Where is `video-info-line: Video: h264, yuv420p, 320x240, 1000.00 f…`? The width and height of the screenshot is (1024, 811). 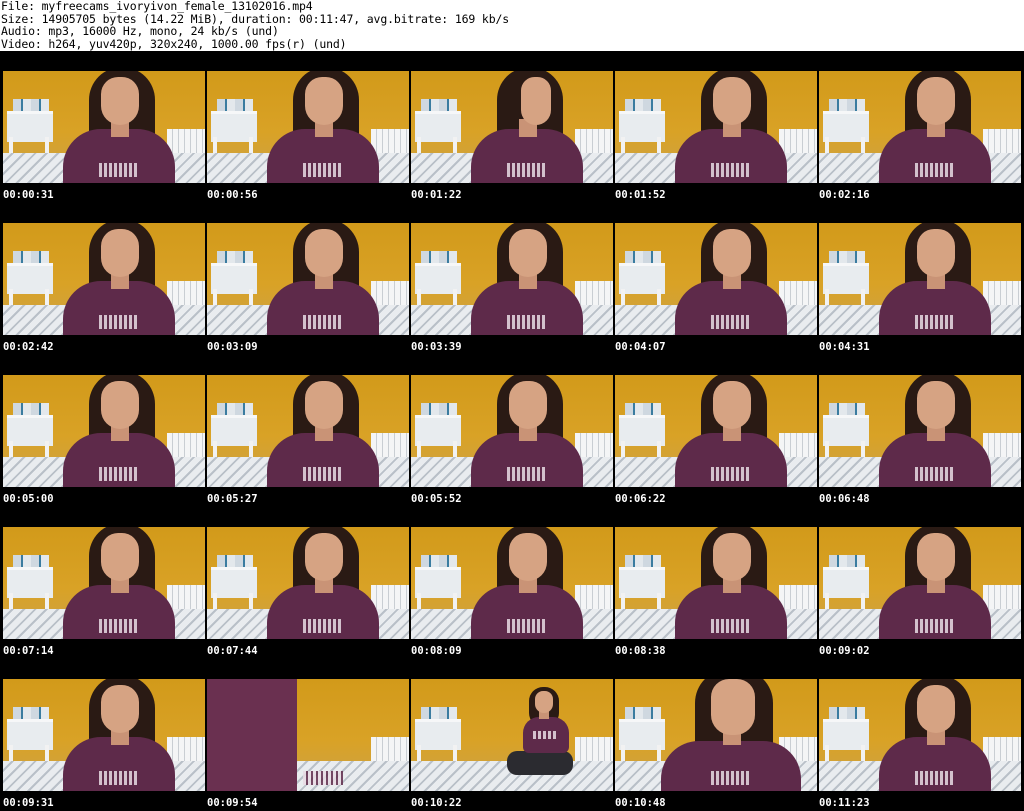
video-info-line: Video: h264, yuv420p, 320x240, 1000.00 f… is located at coordinates (174, 43).